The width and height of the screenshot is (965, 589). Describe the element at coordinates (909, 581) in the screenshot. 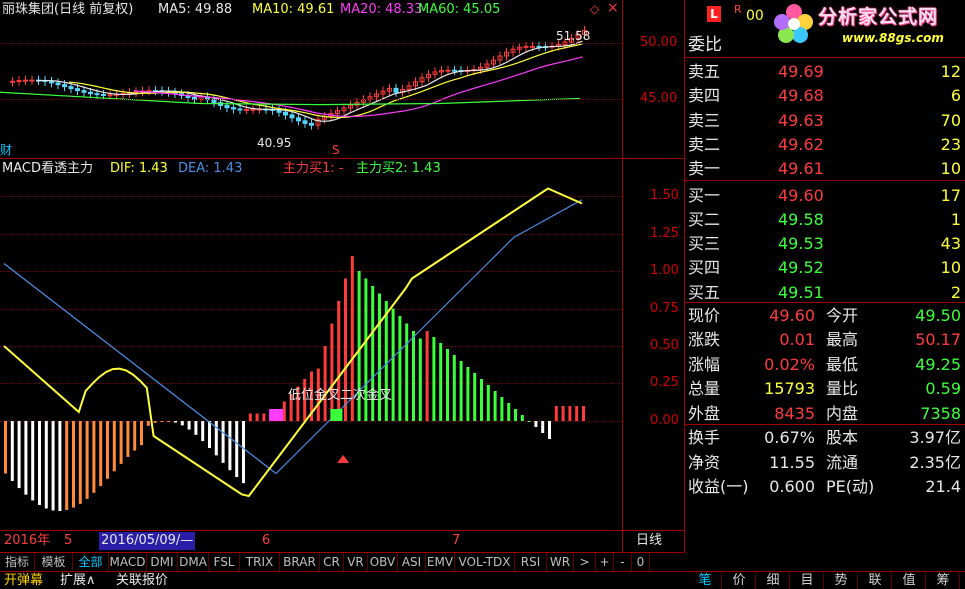

I see `quote-tab: 值` at that location.